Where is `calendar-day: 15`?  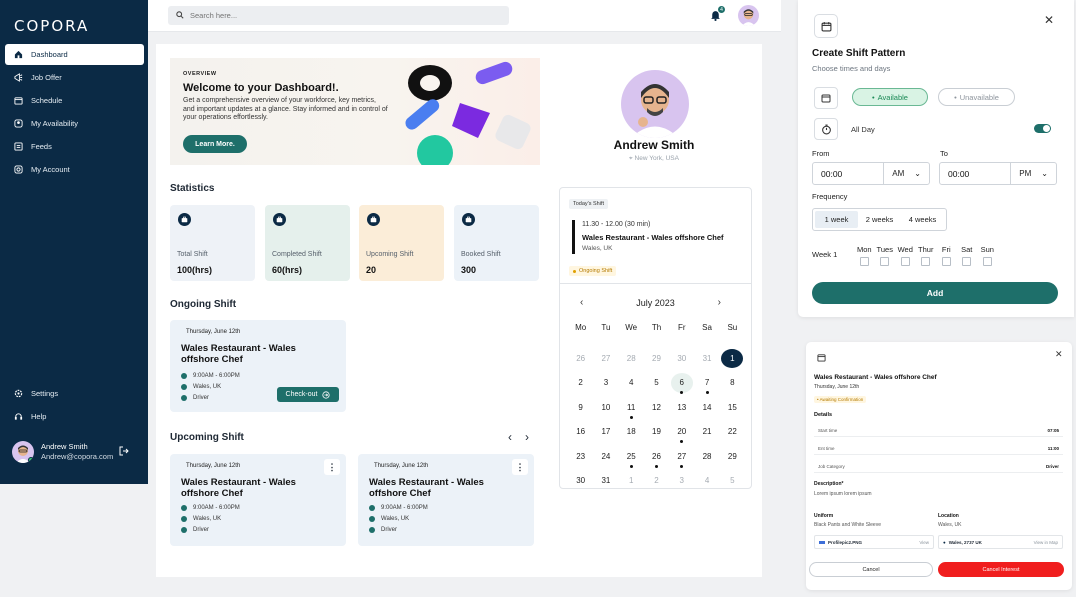 calendar-day: 15 is located at coordinates (732, 407).